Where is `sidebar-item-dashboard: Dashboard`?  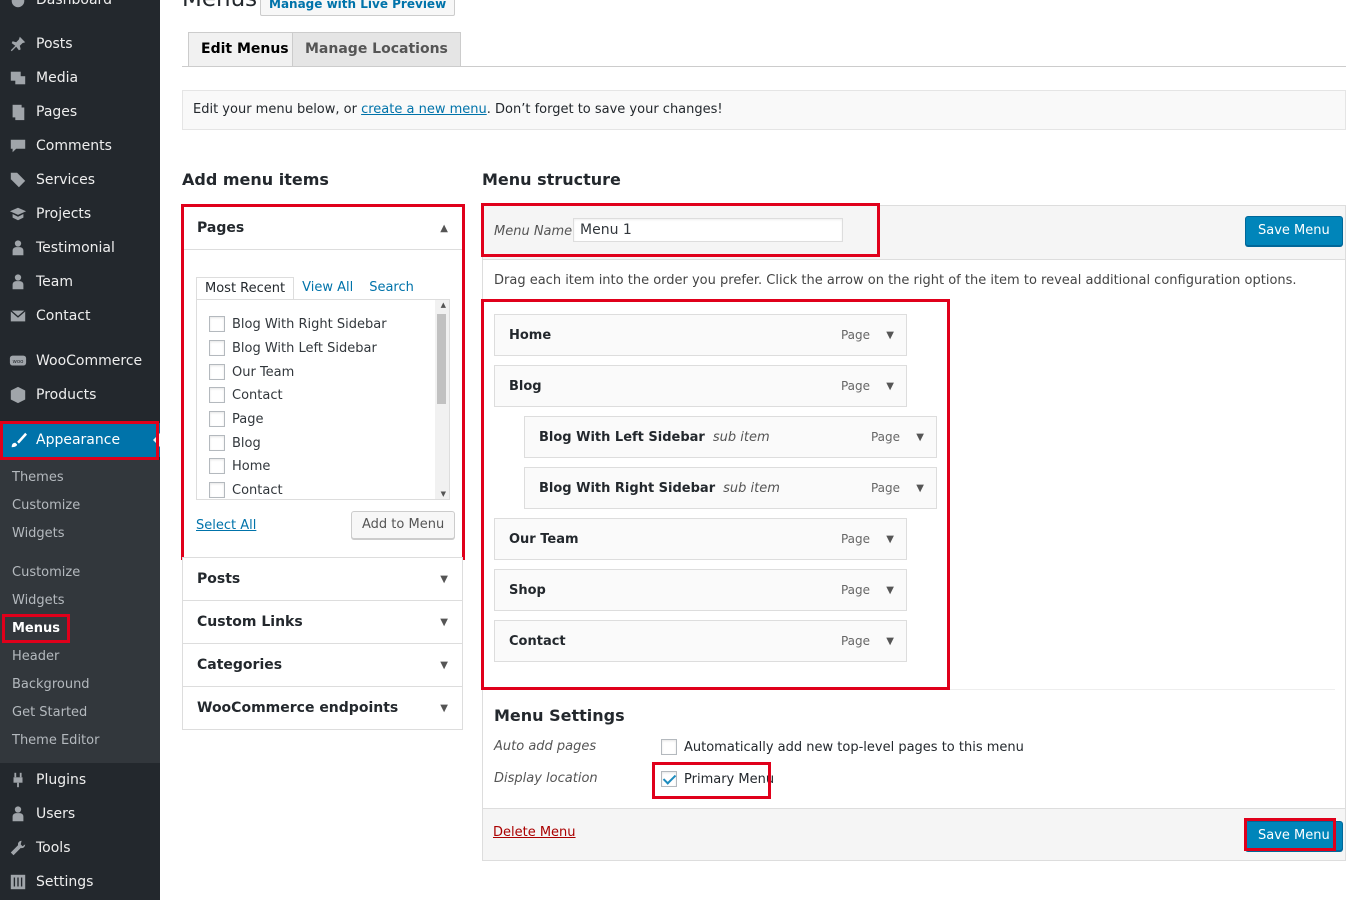
sidebar-item-dashboard: Dashboard is located at coordinates (80, 8).